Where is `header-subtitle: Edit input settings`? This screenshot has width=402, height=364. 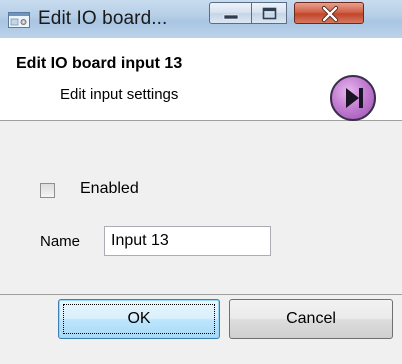
header-subtitle: Edit input settings is located at coordinates (119, 94).